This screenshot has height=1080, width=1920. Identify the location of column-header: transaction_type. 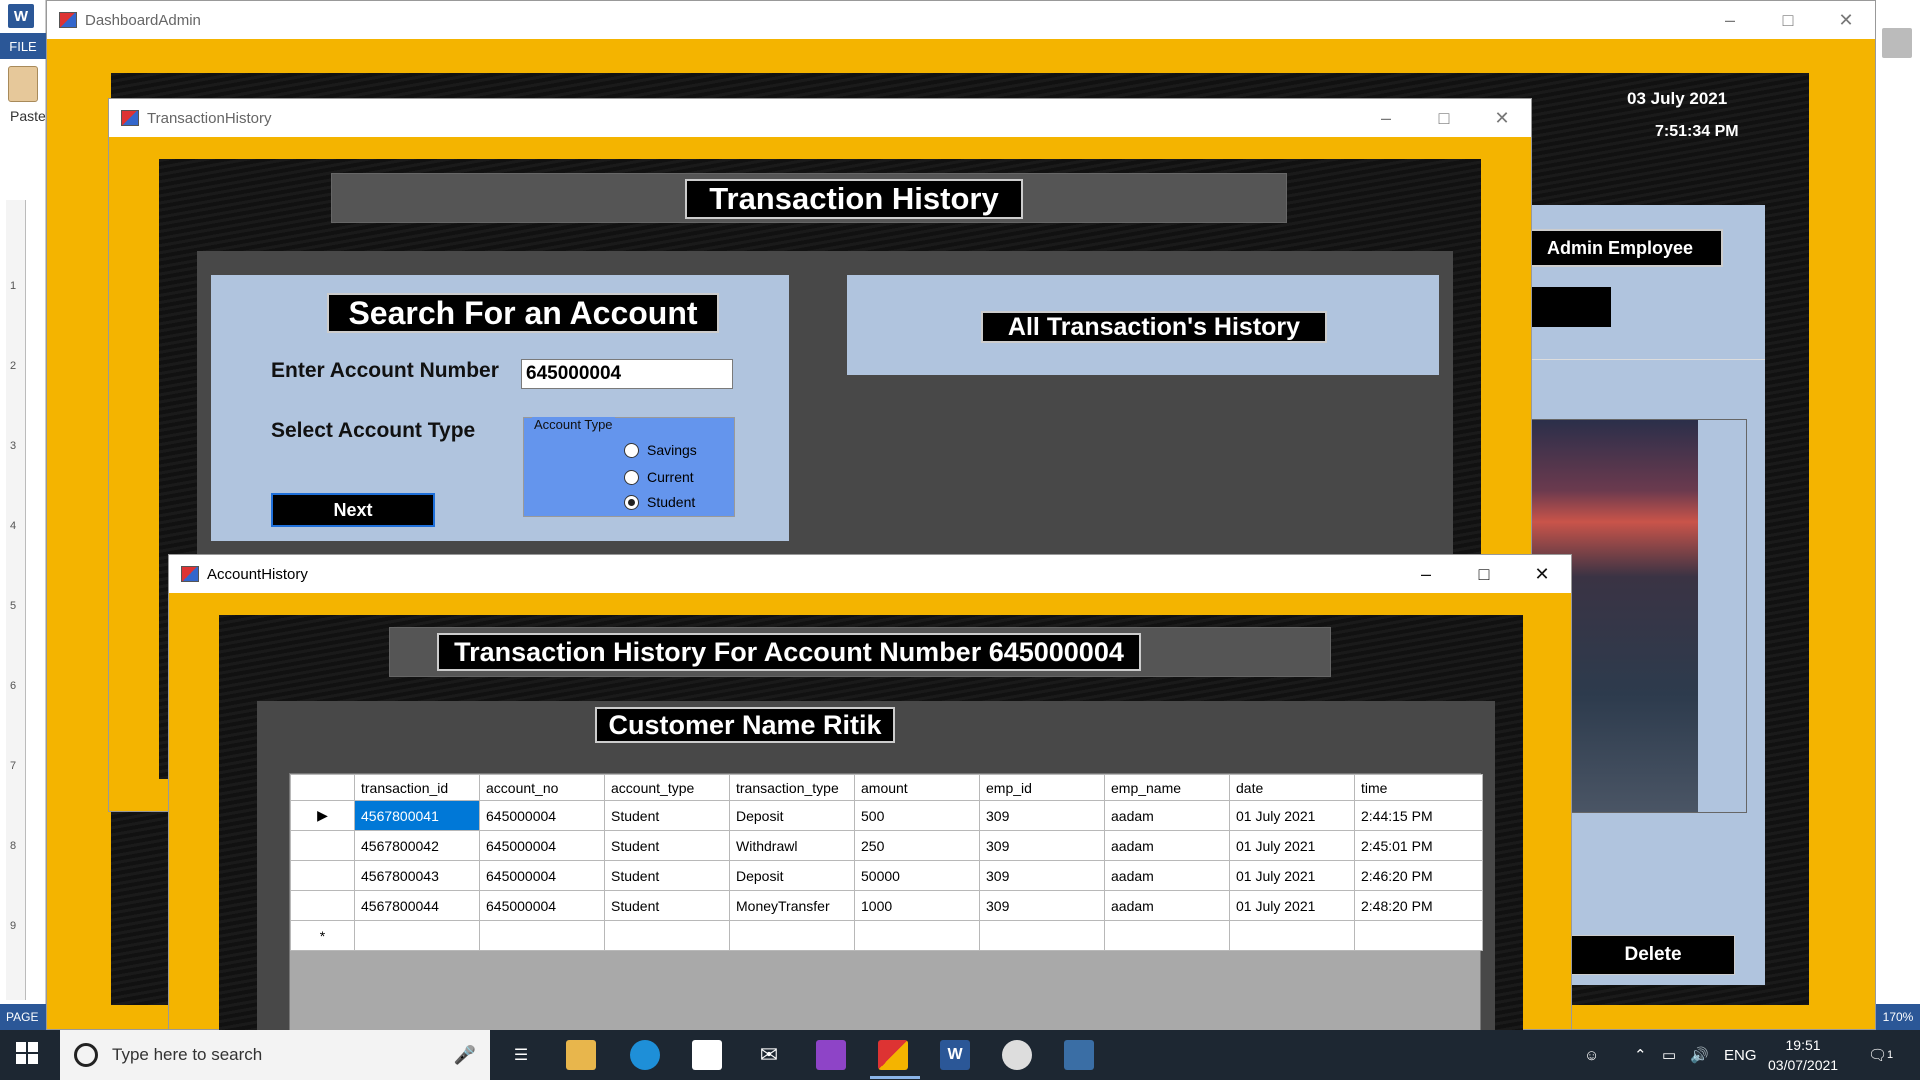
(792, 787).